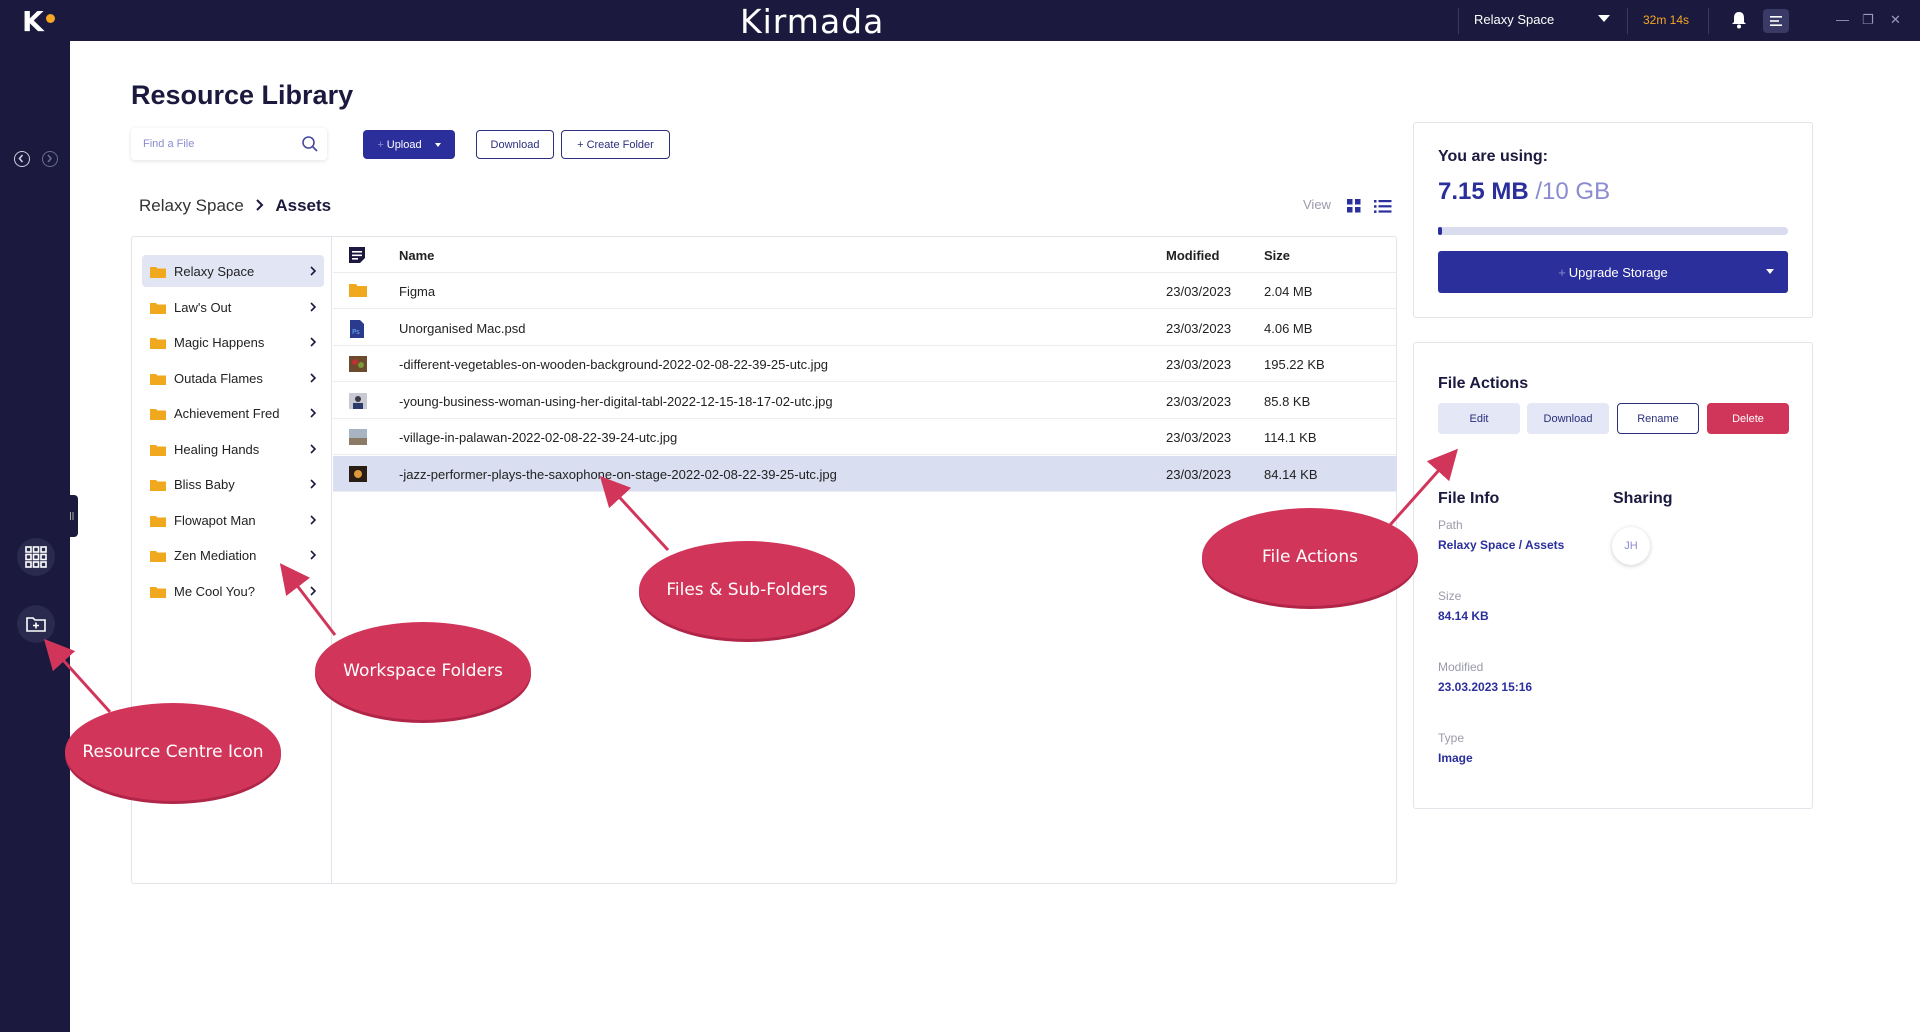  I want to click on folder-item: Law's Out, so click(233, 307).